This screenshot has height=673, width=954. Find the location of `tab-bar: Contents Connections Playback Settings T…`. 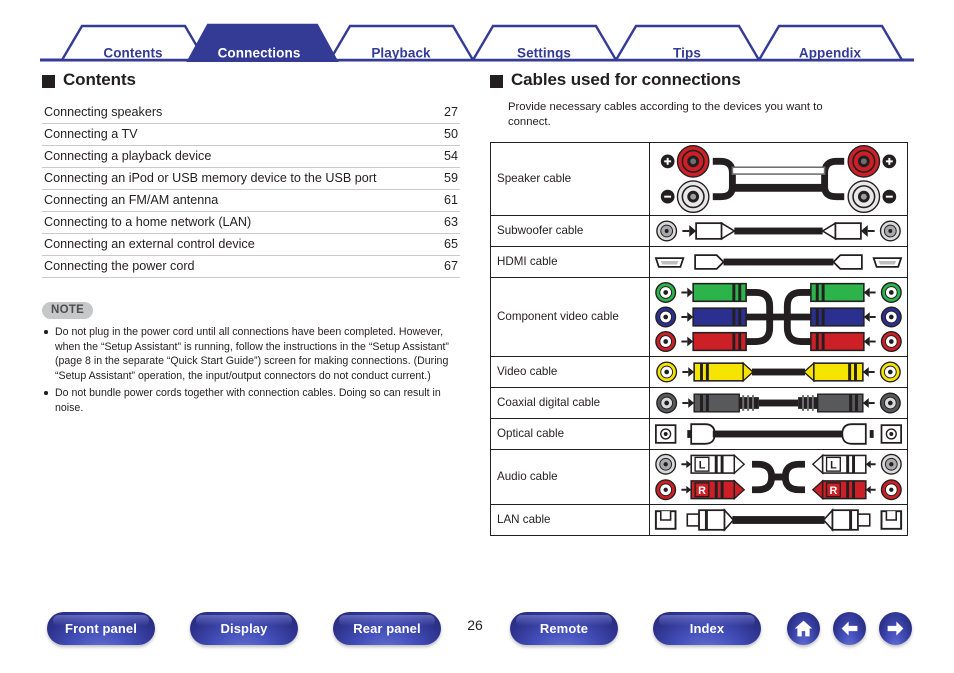

tab-bar: Contents Connections Playback Settings T… is located at coordinates (477, 41).